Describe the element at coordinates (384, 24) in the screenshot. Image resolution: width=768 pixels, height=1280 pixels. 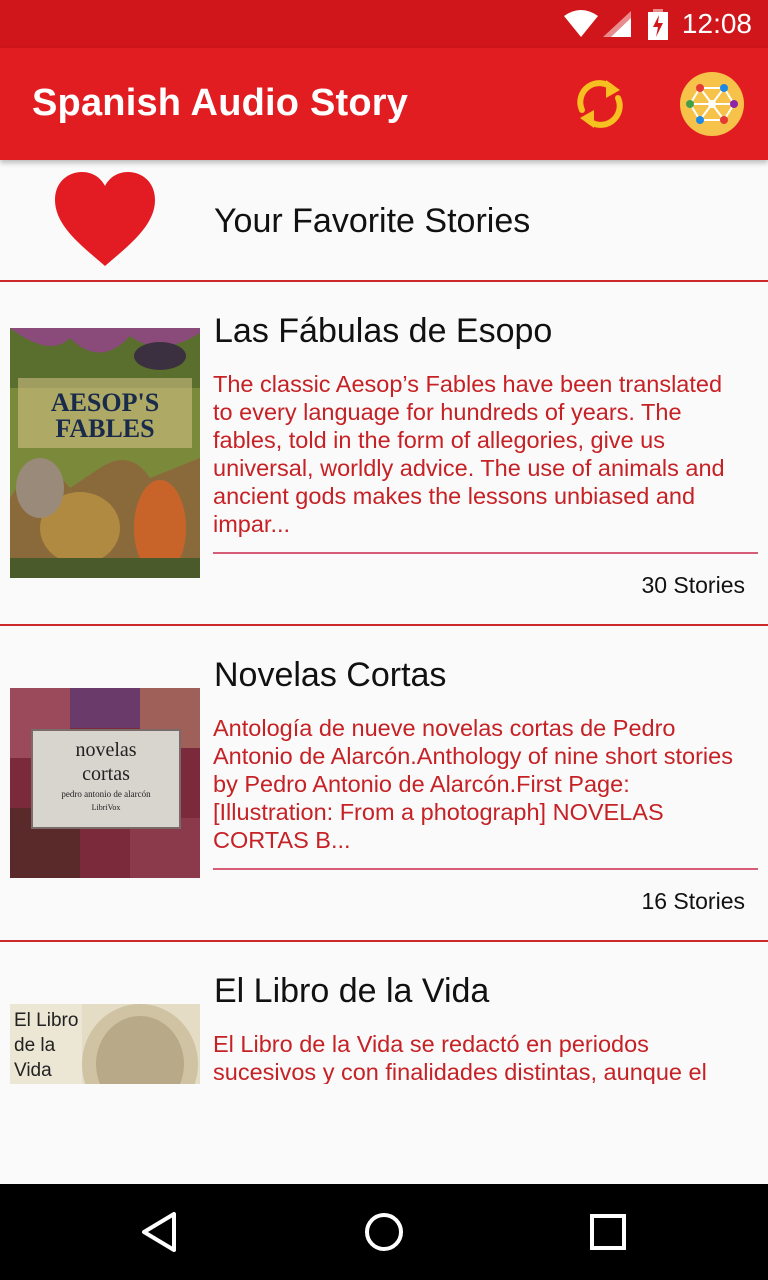
I see `status-bar: 12:08` at that location.